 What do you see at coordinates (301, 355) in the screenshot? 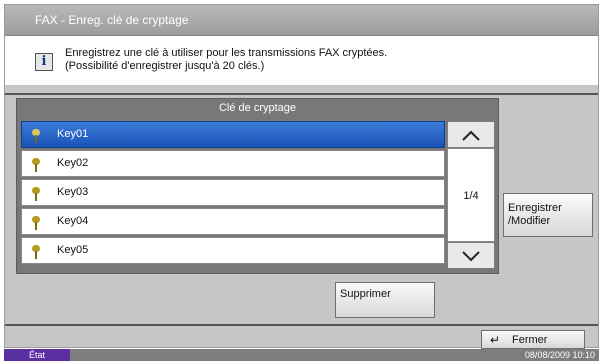
I see `status-bar: État 08/08/2009 10:10` at bounding box center [301, 355].